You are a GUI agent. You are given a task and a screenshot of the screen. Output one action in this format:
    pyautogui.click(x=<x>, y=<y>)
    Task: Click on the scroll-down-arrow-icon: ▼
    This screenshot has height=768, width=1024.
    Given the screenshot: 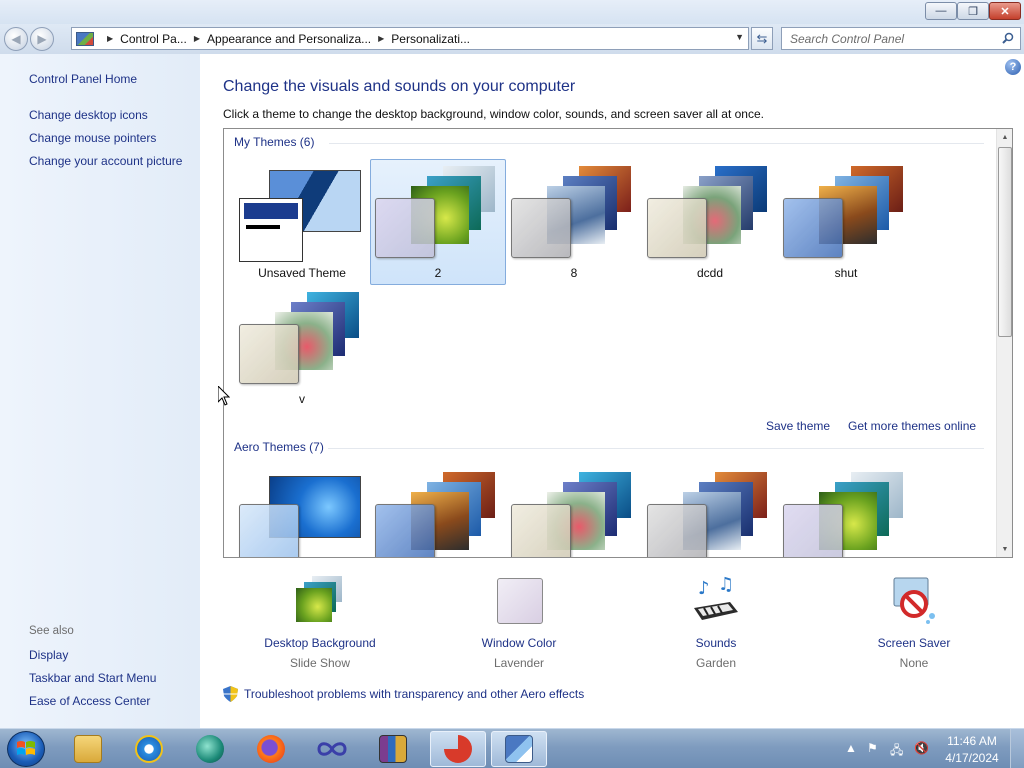 What is the action you would take?
    pyautogui.click(x=1004, y=549)
    